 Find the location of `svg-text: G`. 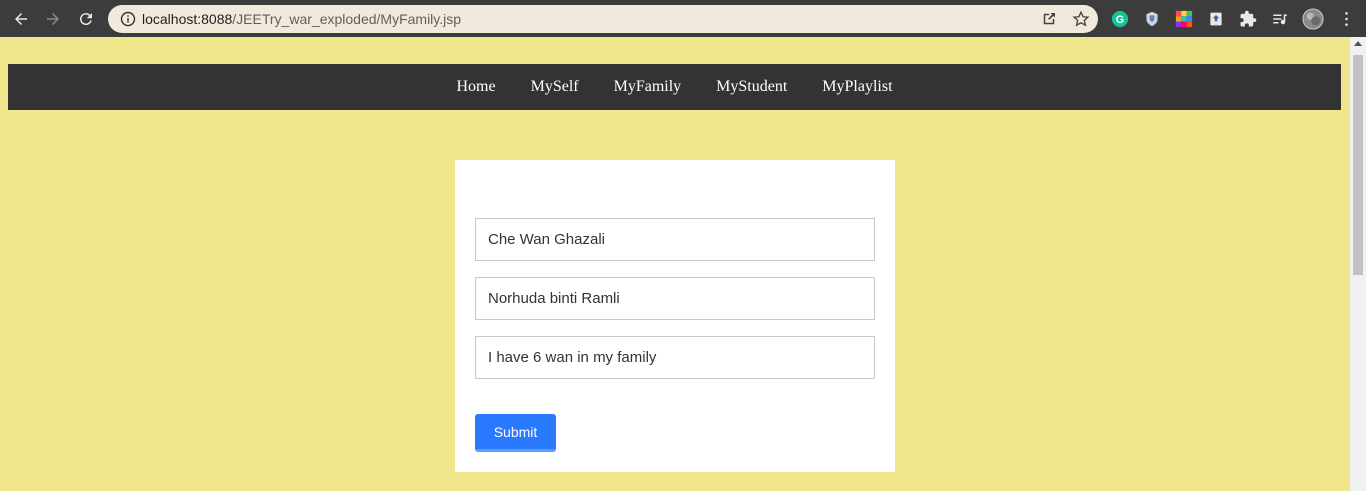

svg-text: G is located at coordinates (1120, 20).